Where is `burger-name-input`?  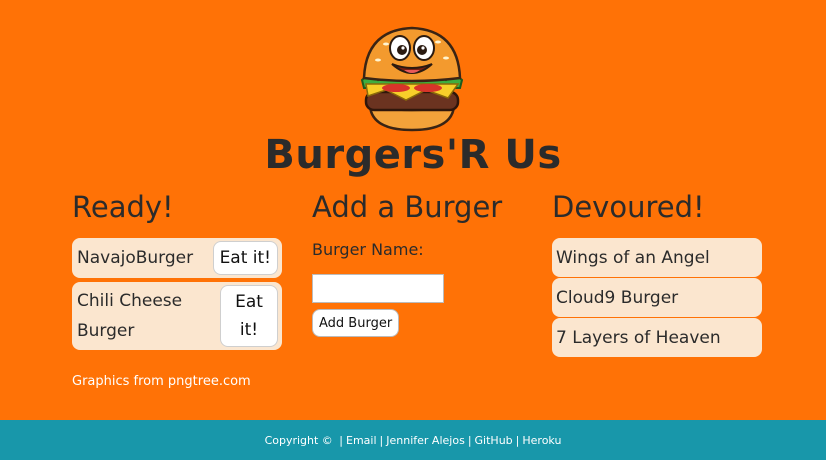
burger-name-input is located at coordinates (378, 288).